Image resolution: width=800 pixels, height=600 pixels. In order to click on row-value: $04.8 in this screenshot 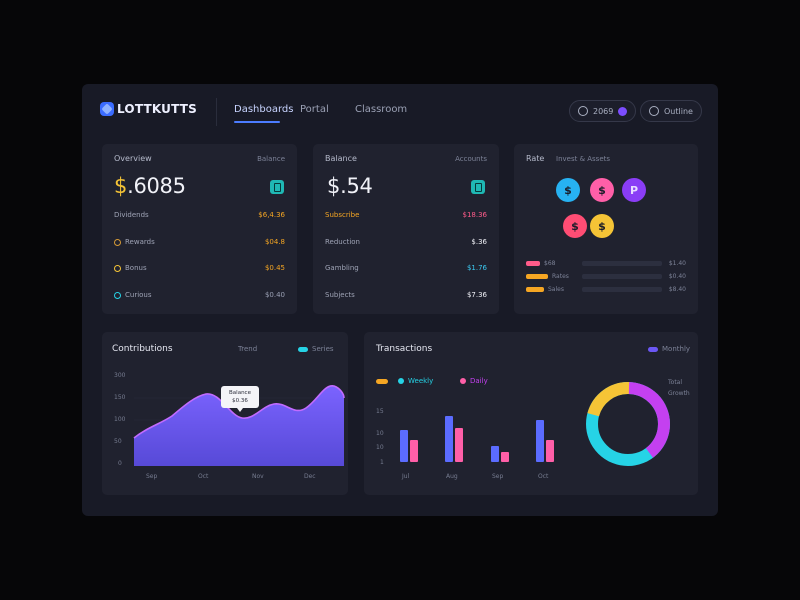, I will do `click(274, 242)`.